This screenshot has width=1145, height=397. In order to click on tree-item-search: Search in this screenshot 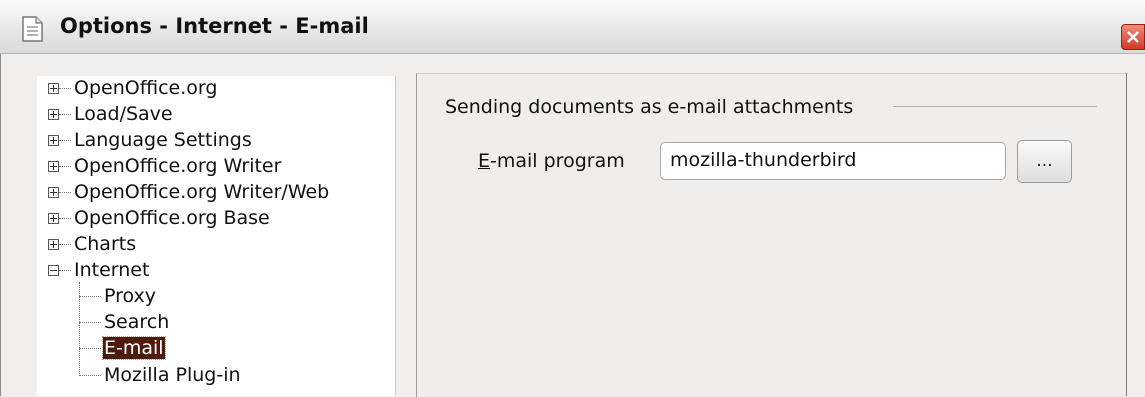, I will do `click(136, 322)`.